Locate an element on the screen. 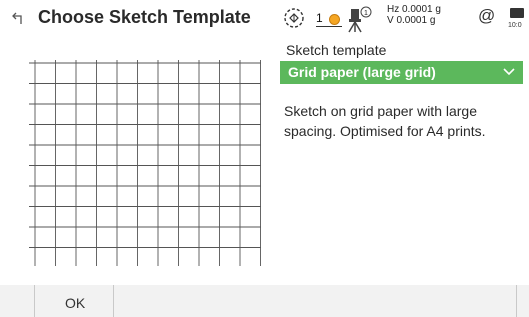 The width and height of the screenshot is (529, 317). back-arrow-icon is located at coordinates (19, 18).